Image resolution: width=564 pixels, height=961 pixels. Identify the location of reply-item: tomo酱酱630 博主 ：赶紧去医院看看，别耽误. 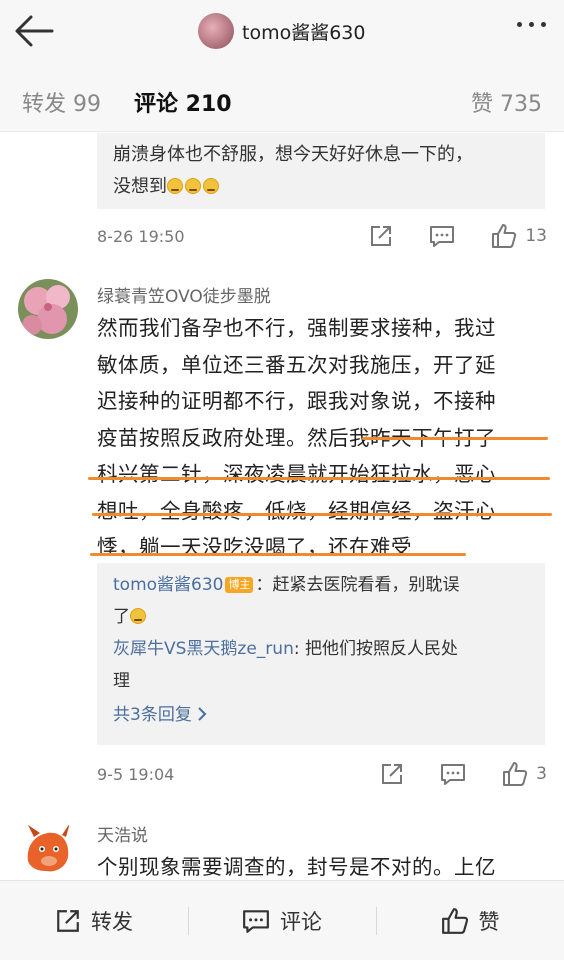
(321, 585).